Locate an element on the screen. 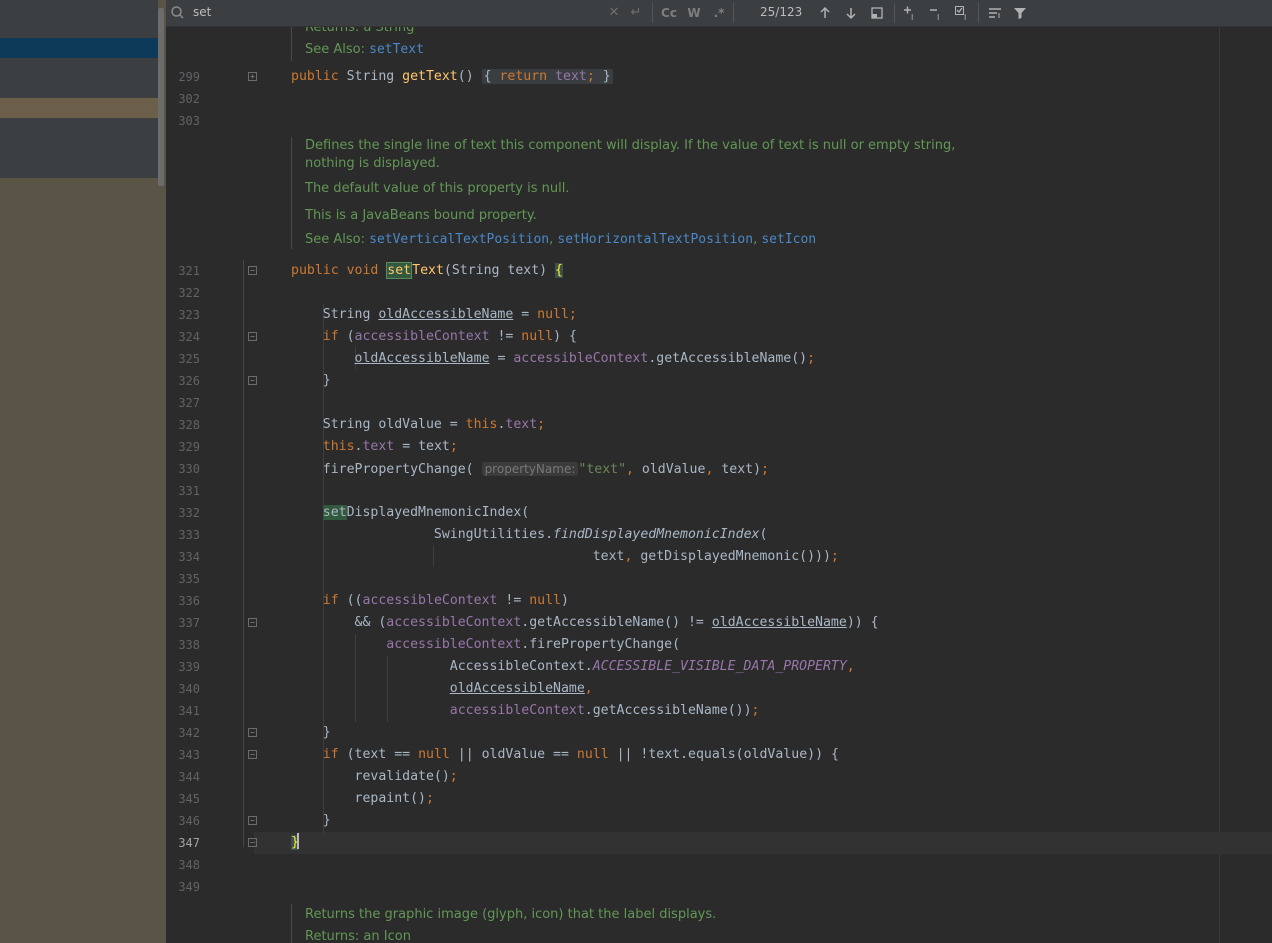  line-number: 343 is located at coordinates (210, 755).